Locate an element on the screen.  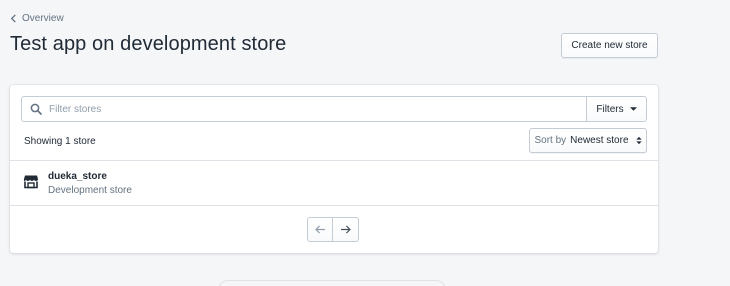
filters-button: Filters is located at coordinates (616, 109).